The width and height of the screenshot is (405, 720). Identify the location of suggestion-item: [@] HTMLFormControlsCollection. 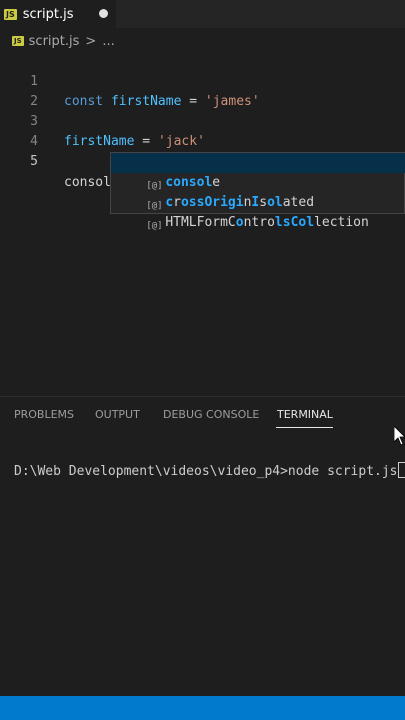
(258, 212).